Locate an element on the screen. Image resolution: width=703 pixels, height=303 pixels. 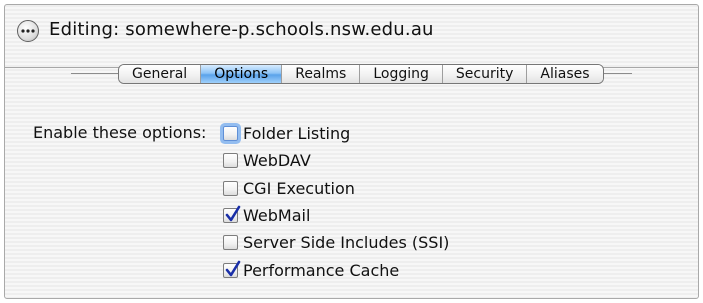
ssi-label: Server Side Includes (SSI) is located at coordinates (346, 242).